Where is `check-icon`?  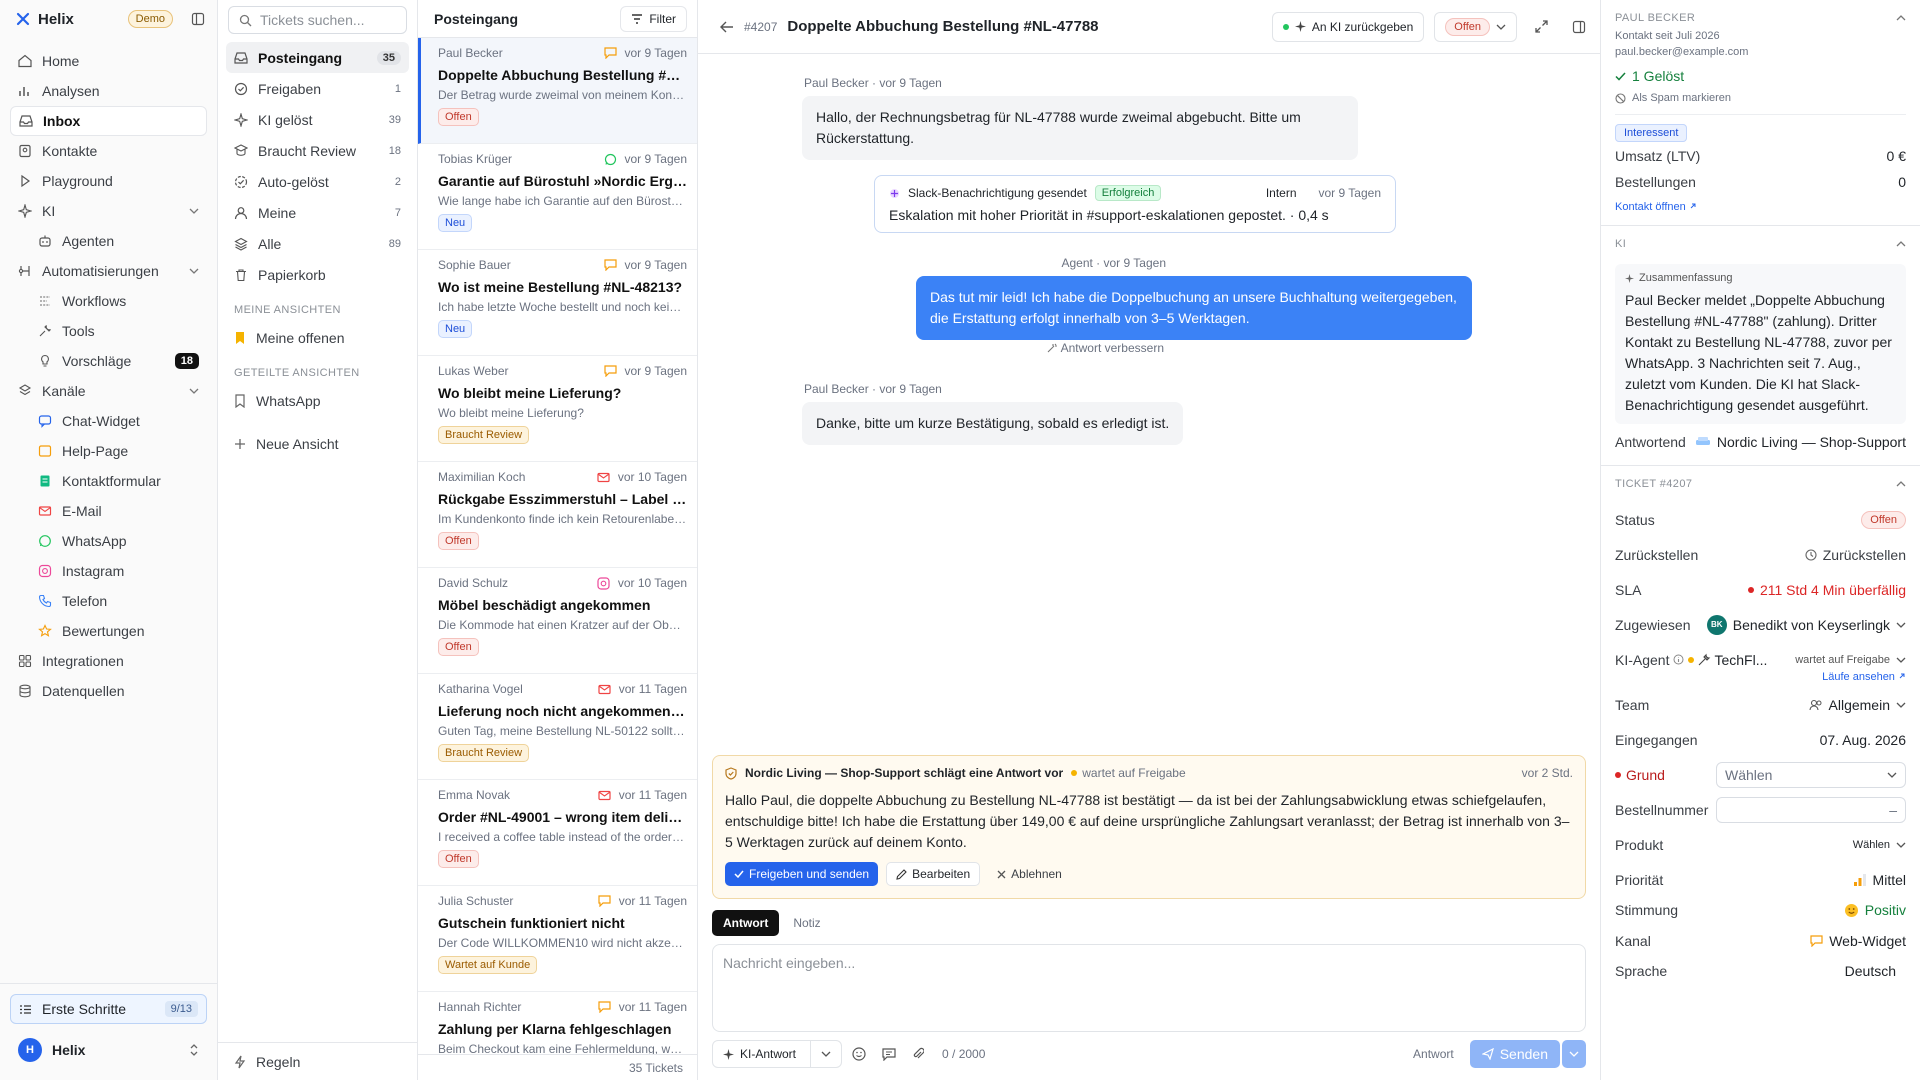
check-icon is located at coordinates (739, 874).